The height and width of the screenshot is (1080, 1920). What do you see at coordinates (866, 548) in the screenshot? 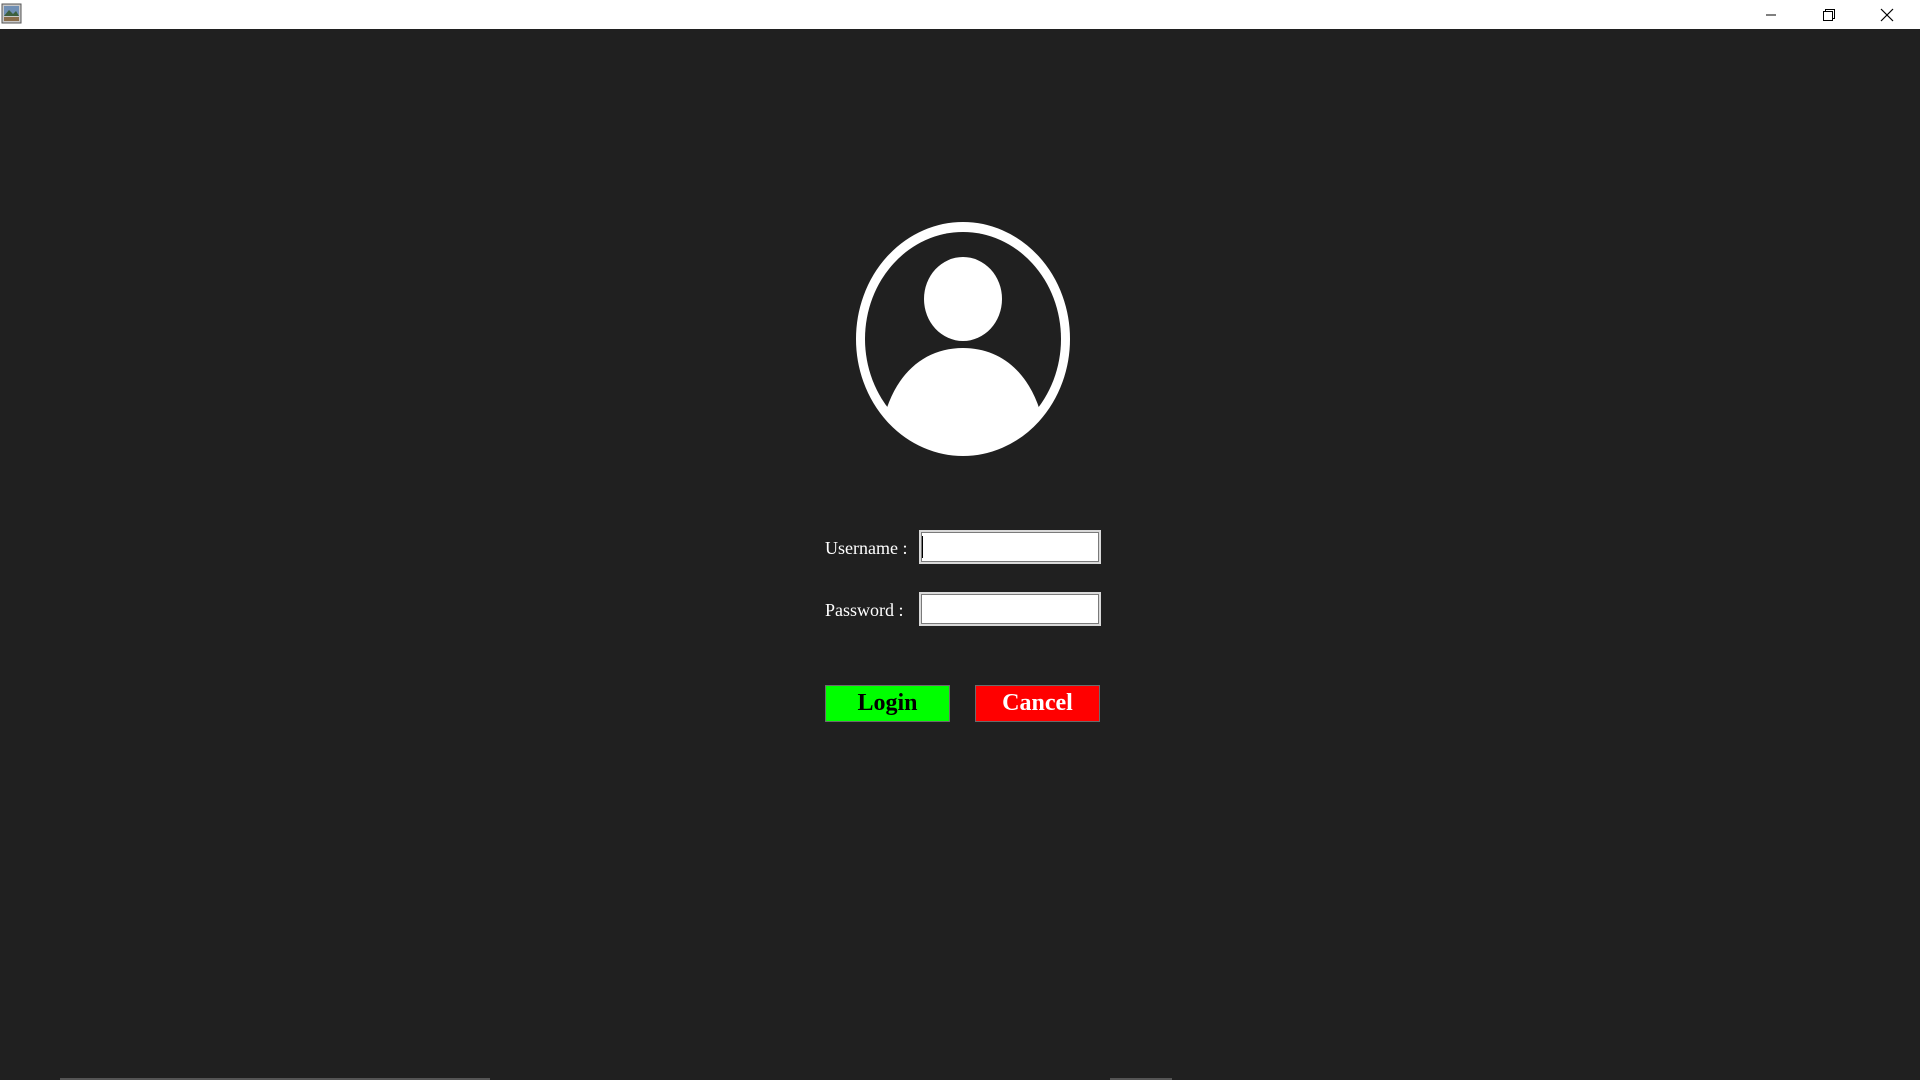
I see `username-label: Username :` at bounding box center [866, 548].